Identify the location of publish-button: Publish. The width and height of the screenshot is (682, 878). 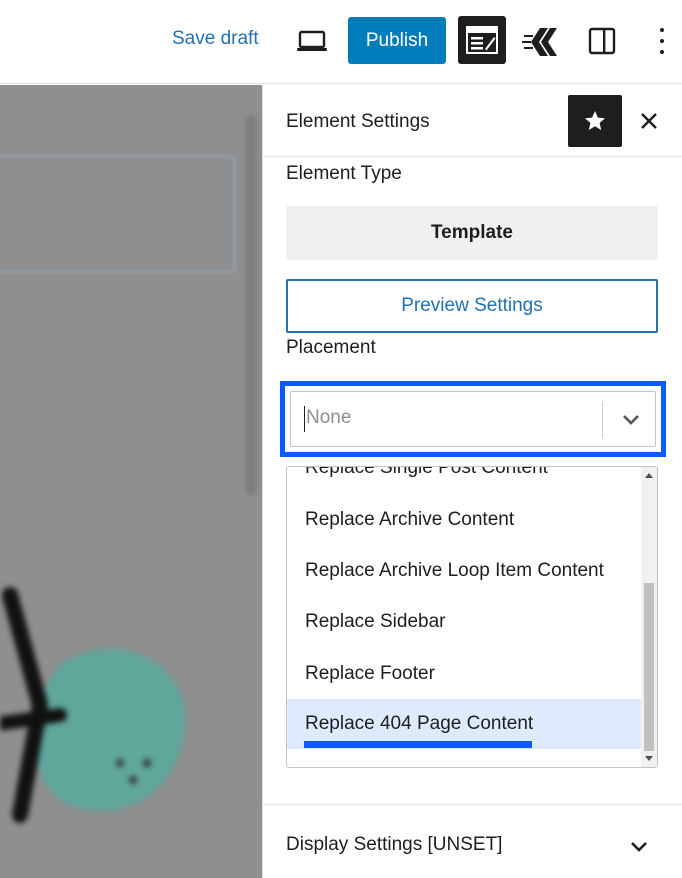
(397, 40).